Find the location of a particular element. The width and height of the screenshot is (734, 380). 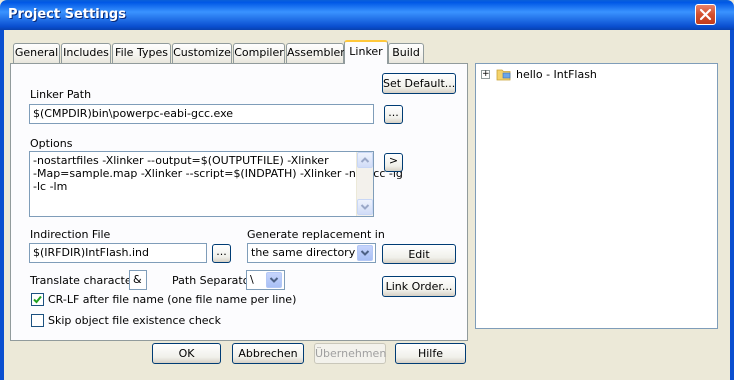

checkmark-icon is located at coordinates (37, 299).